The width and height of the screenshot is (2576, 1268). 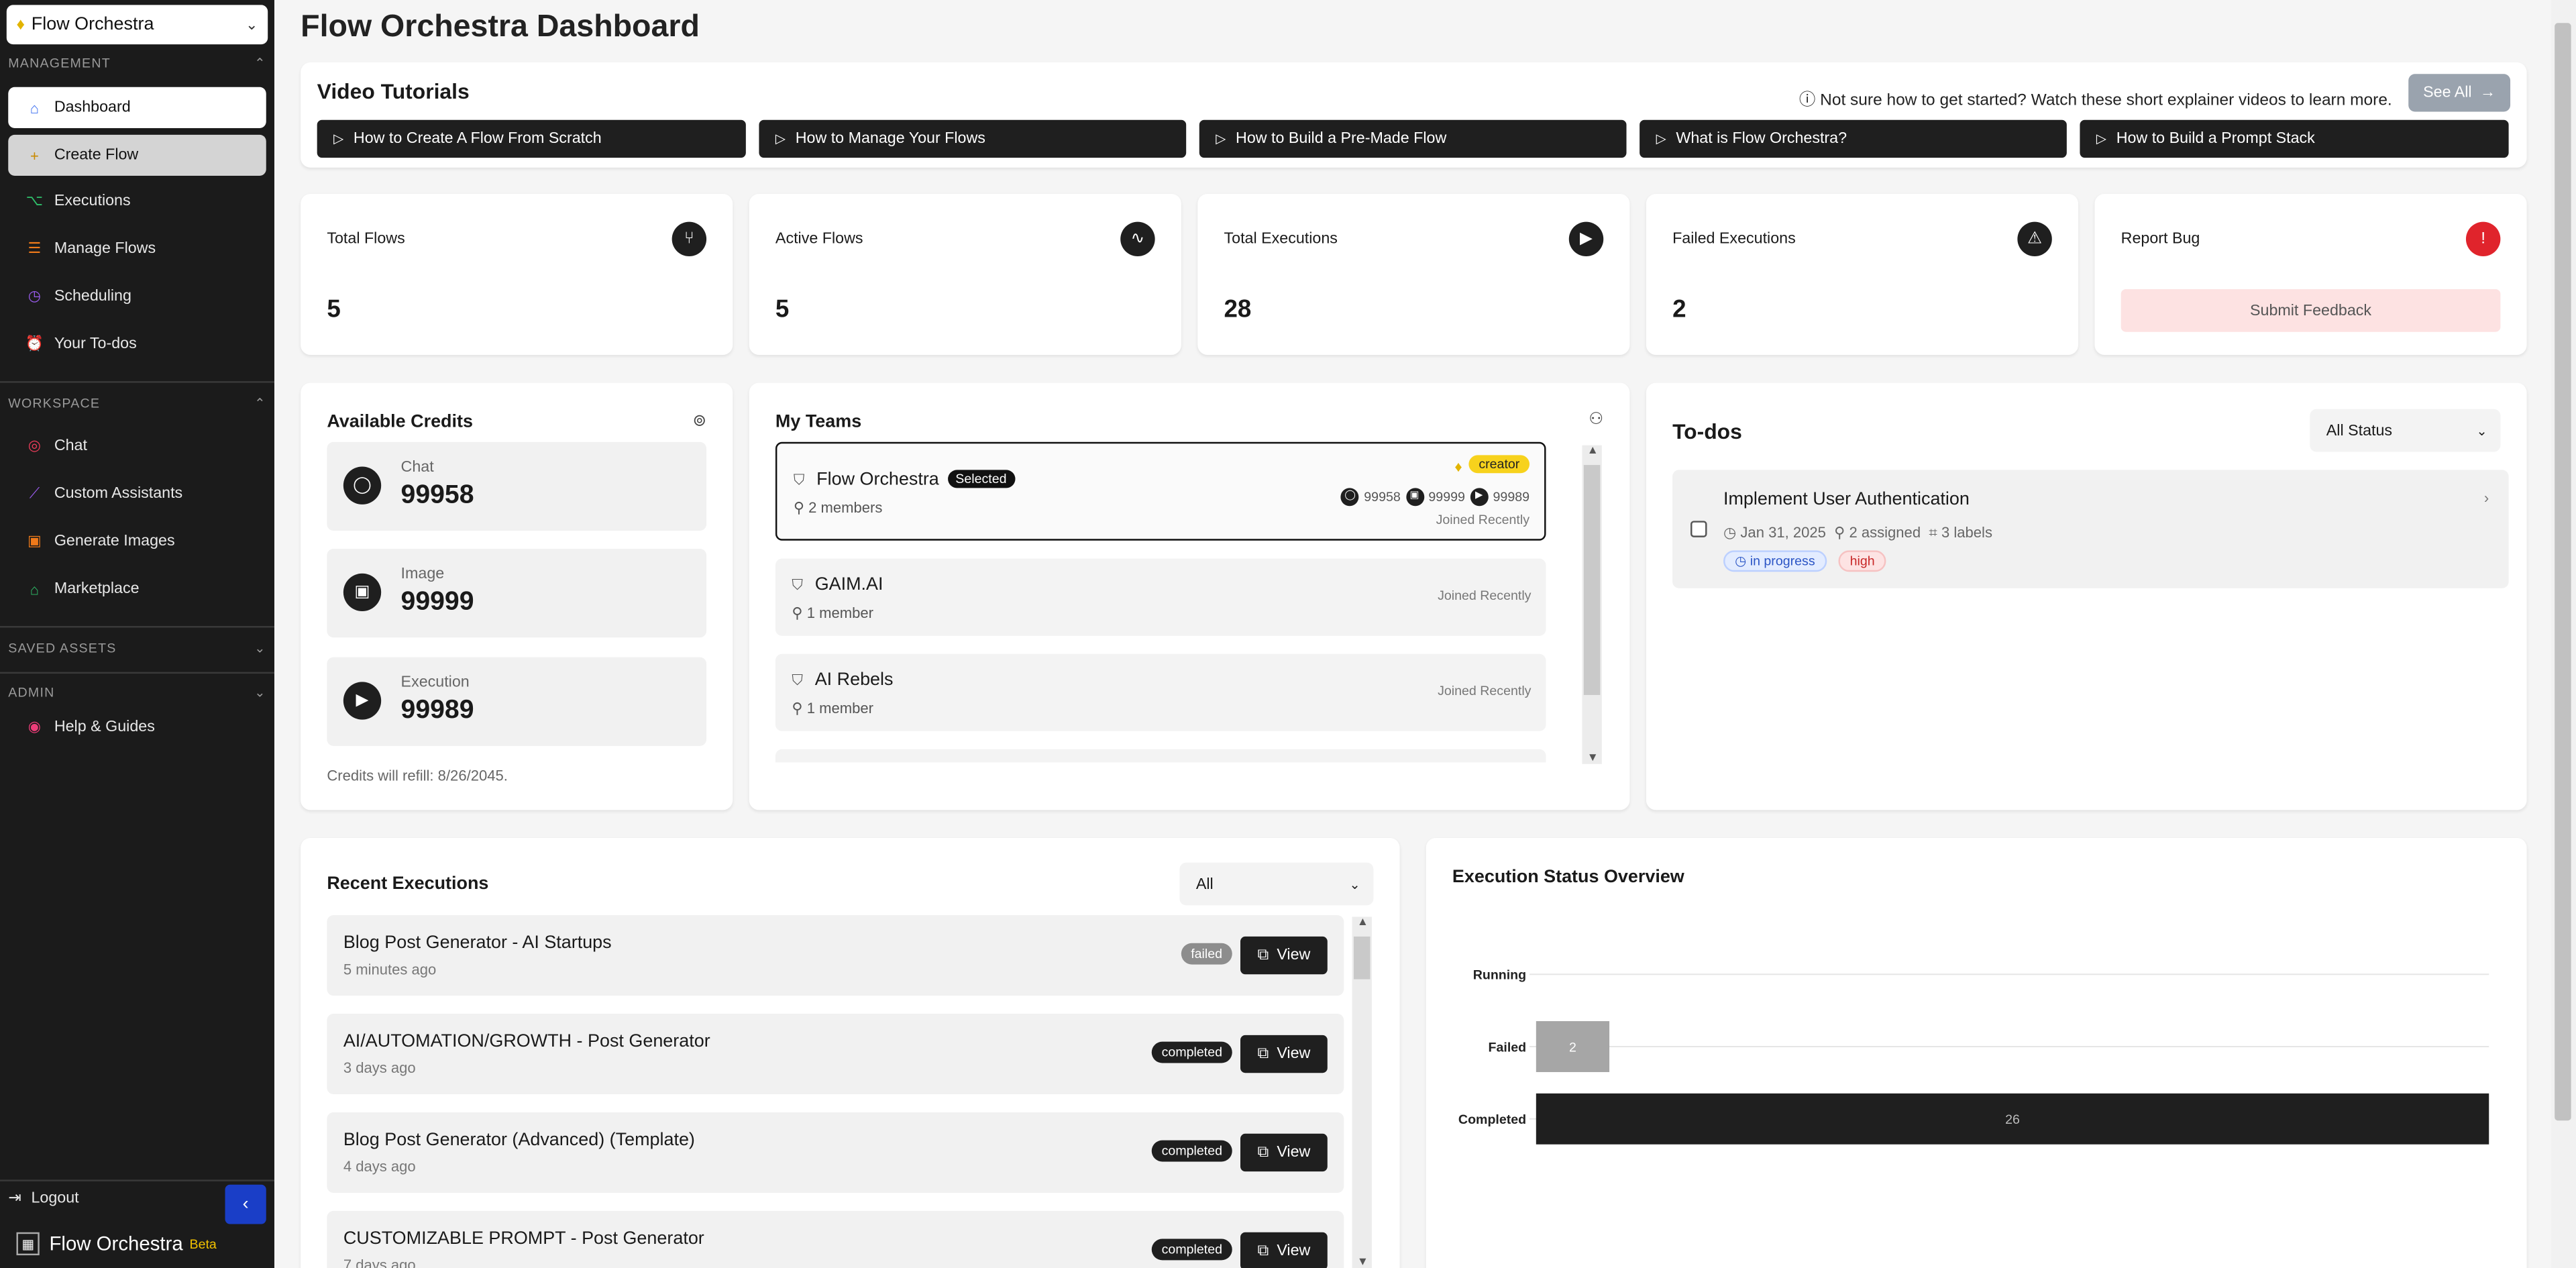 What do you see at coordinates (137, 343) in the screenshot?
I see `nav-your-todos: ⏰ Your To-dos` at bounding box center [137, 343].